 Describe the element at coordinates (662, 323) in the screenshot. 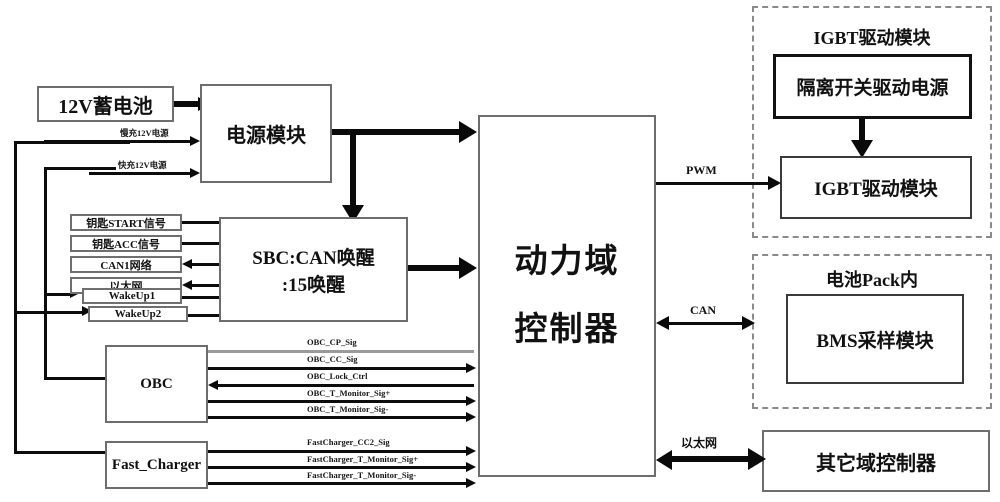

I see `can-arrow-left` at that location.